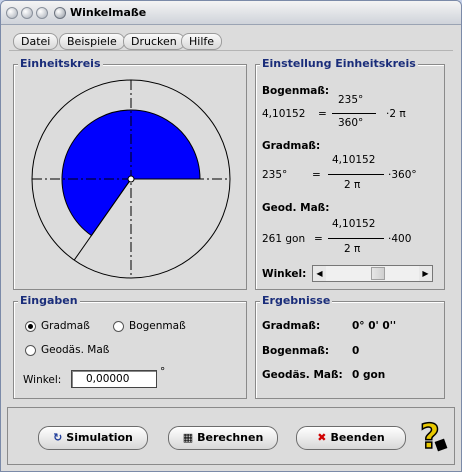  Describe the element at coordinates (296, 351) in the screenshot. I see `result-bogen-label: Bogenmaß:` at that location.